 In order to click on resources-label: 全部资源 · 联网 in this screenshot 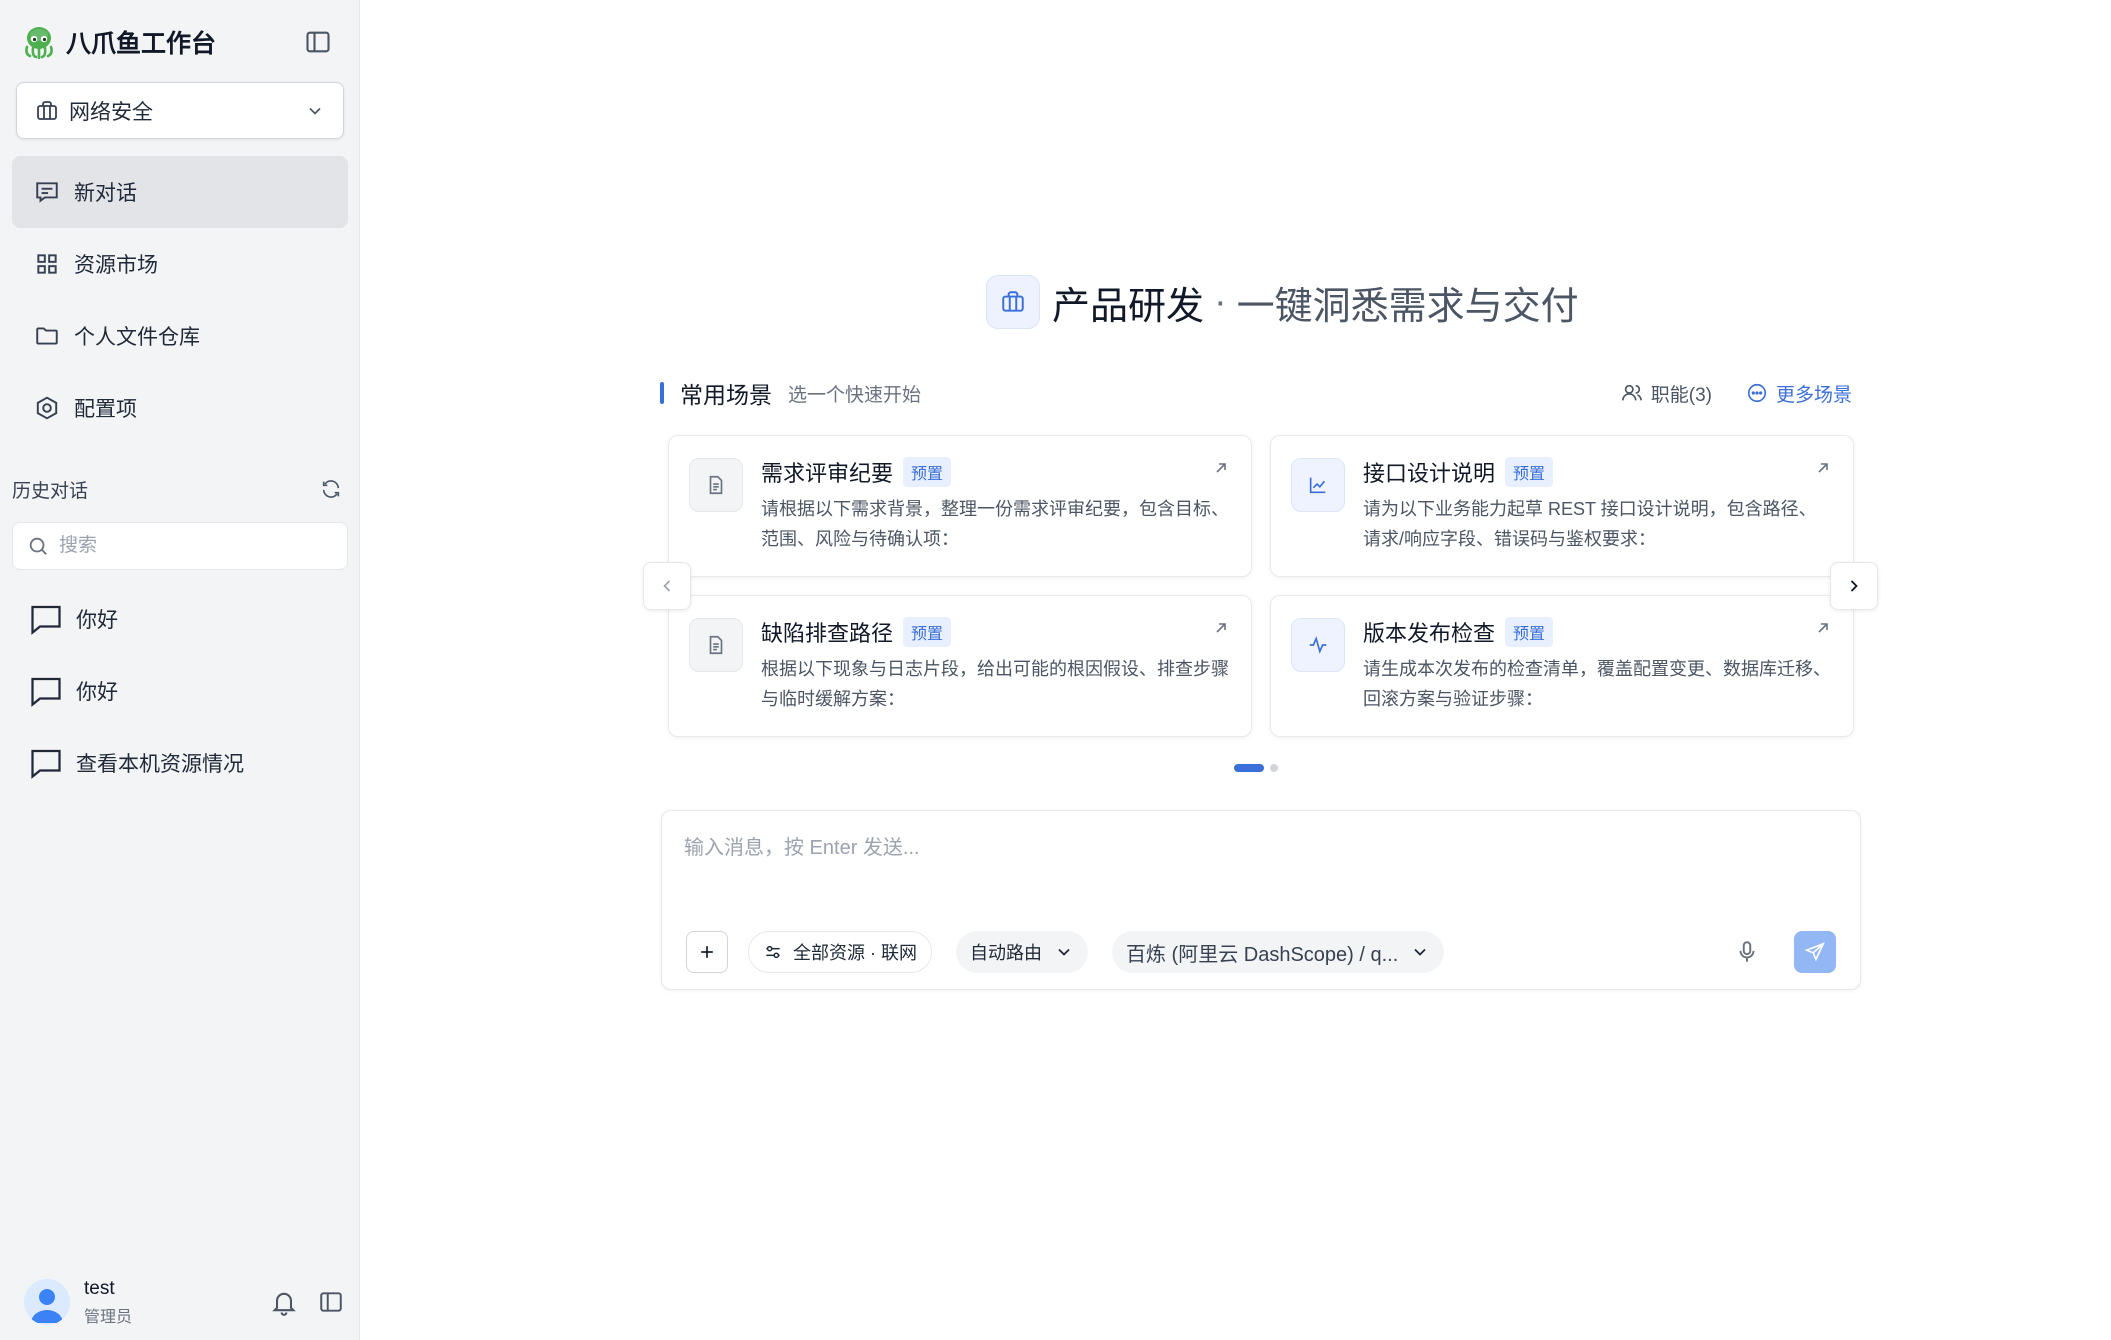, I will do `click(855, 953)`.